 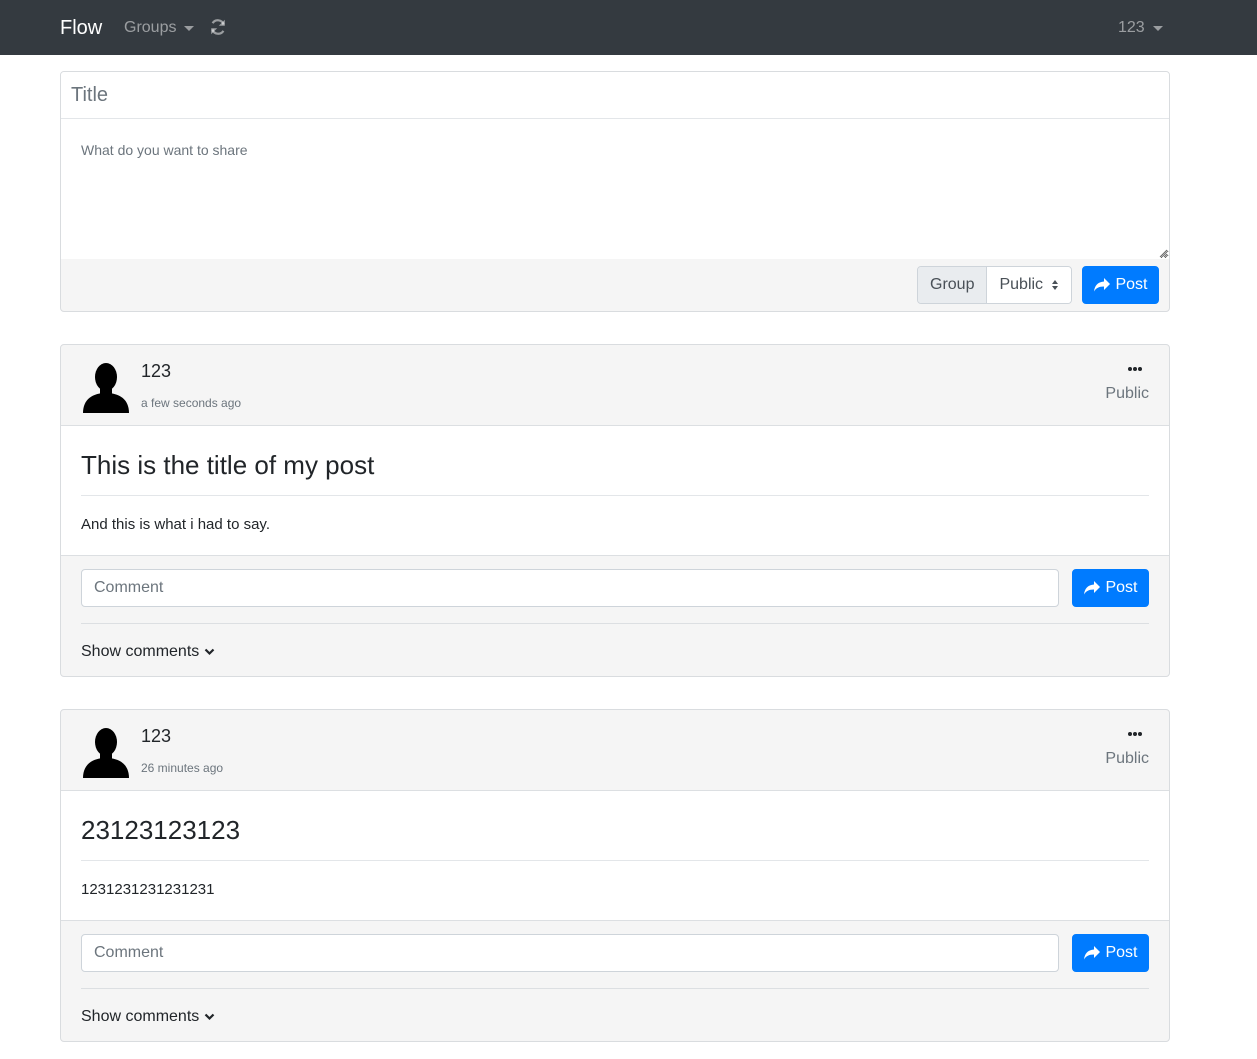 I want to click on groups-dropdown: Groups, so click(x=159, y=28).